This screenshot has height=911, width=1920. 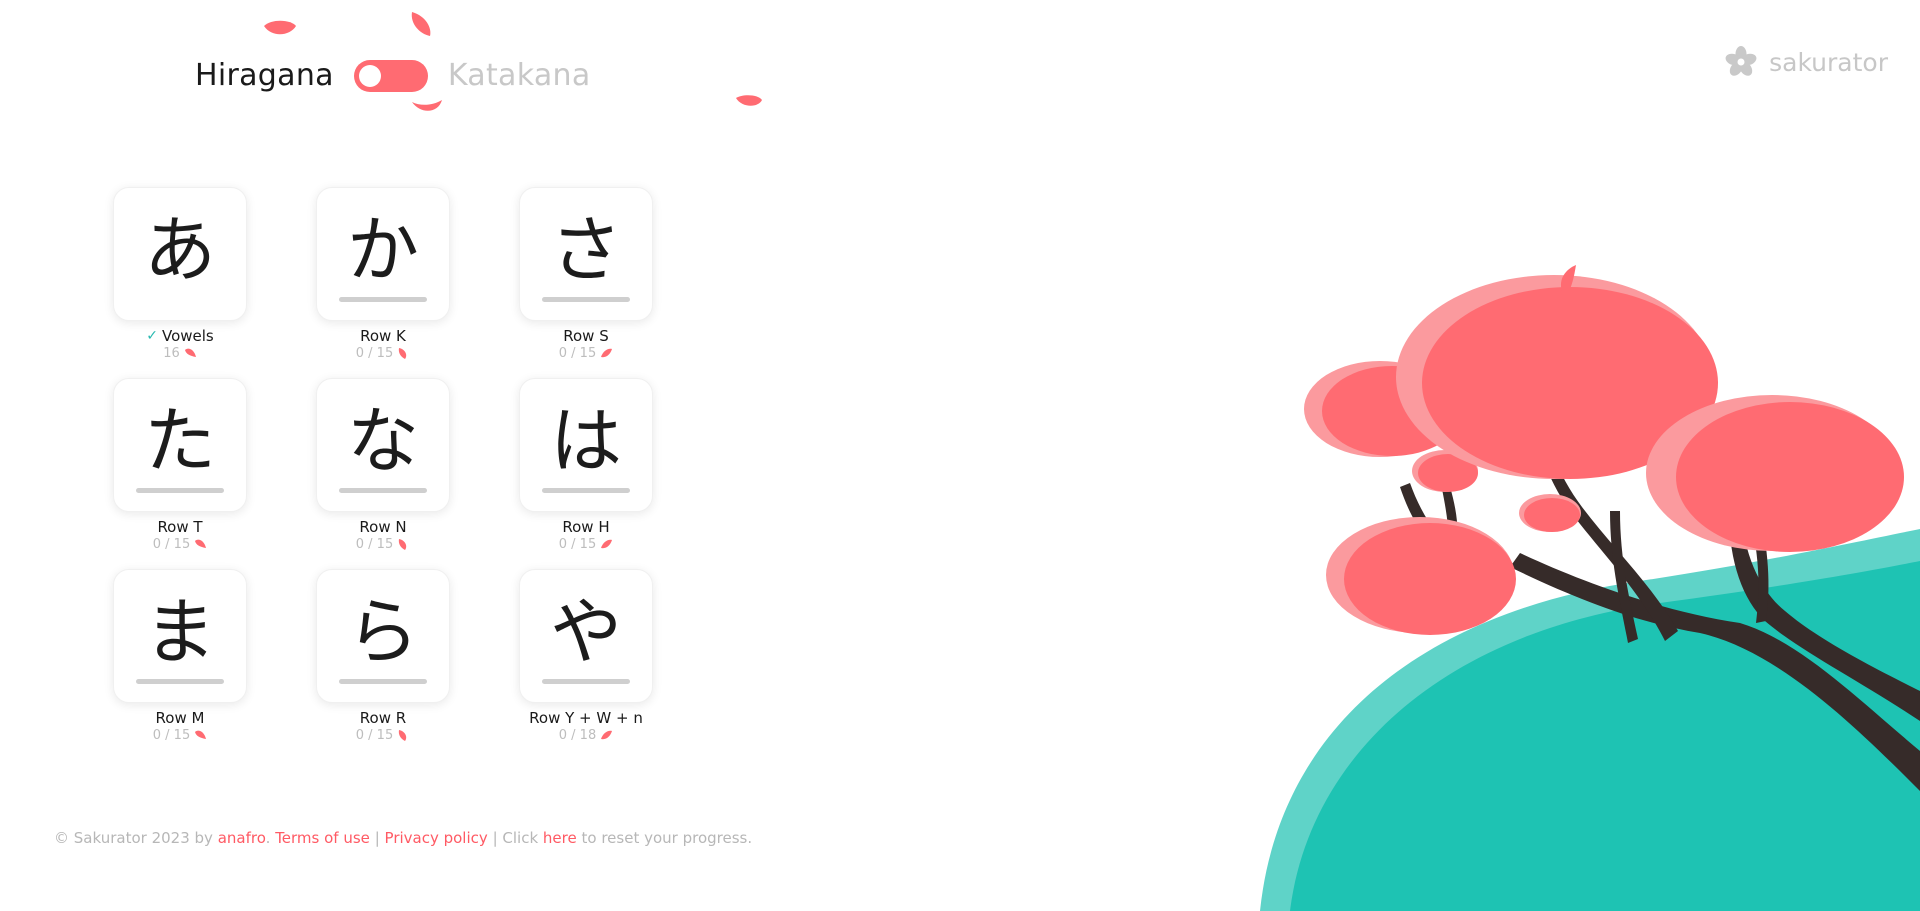 I want to click on lesson-progress-row: 0 / 18, so click(x=586, y=735).